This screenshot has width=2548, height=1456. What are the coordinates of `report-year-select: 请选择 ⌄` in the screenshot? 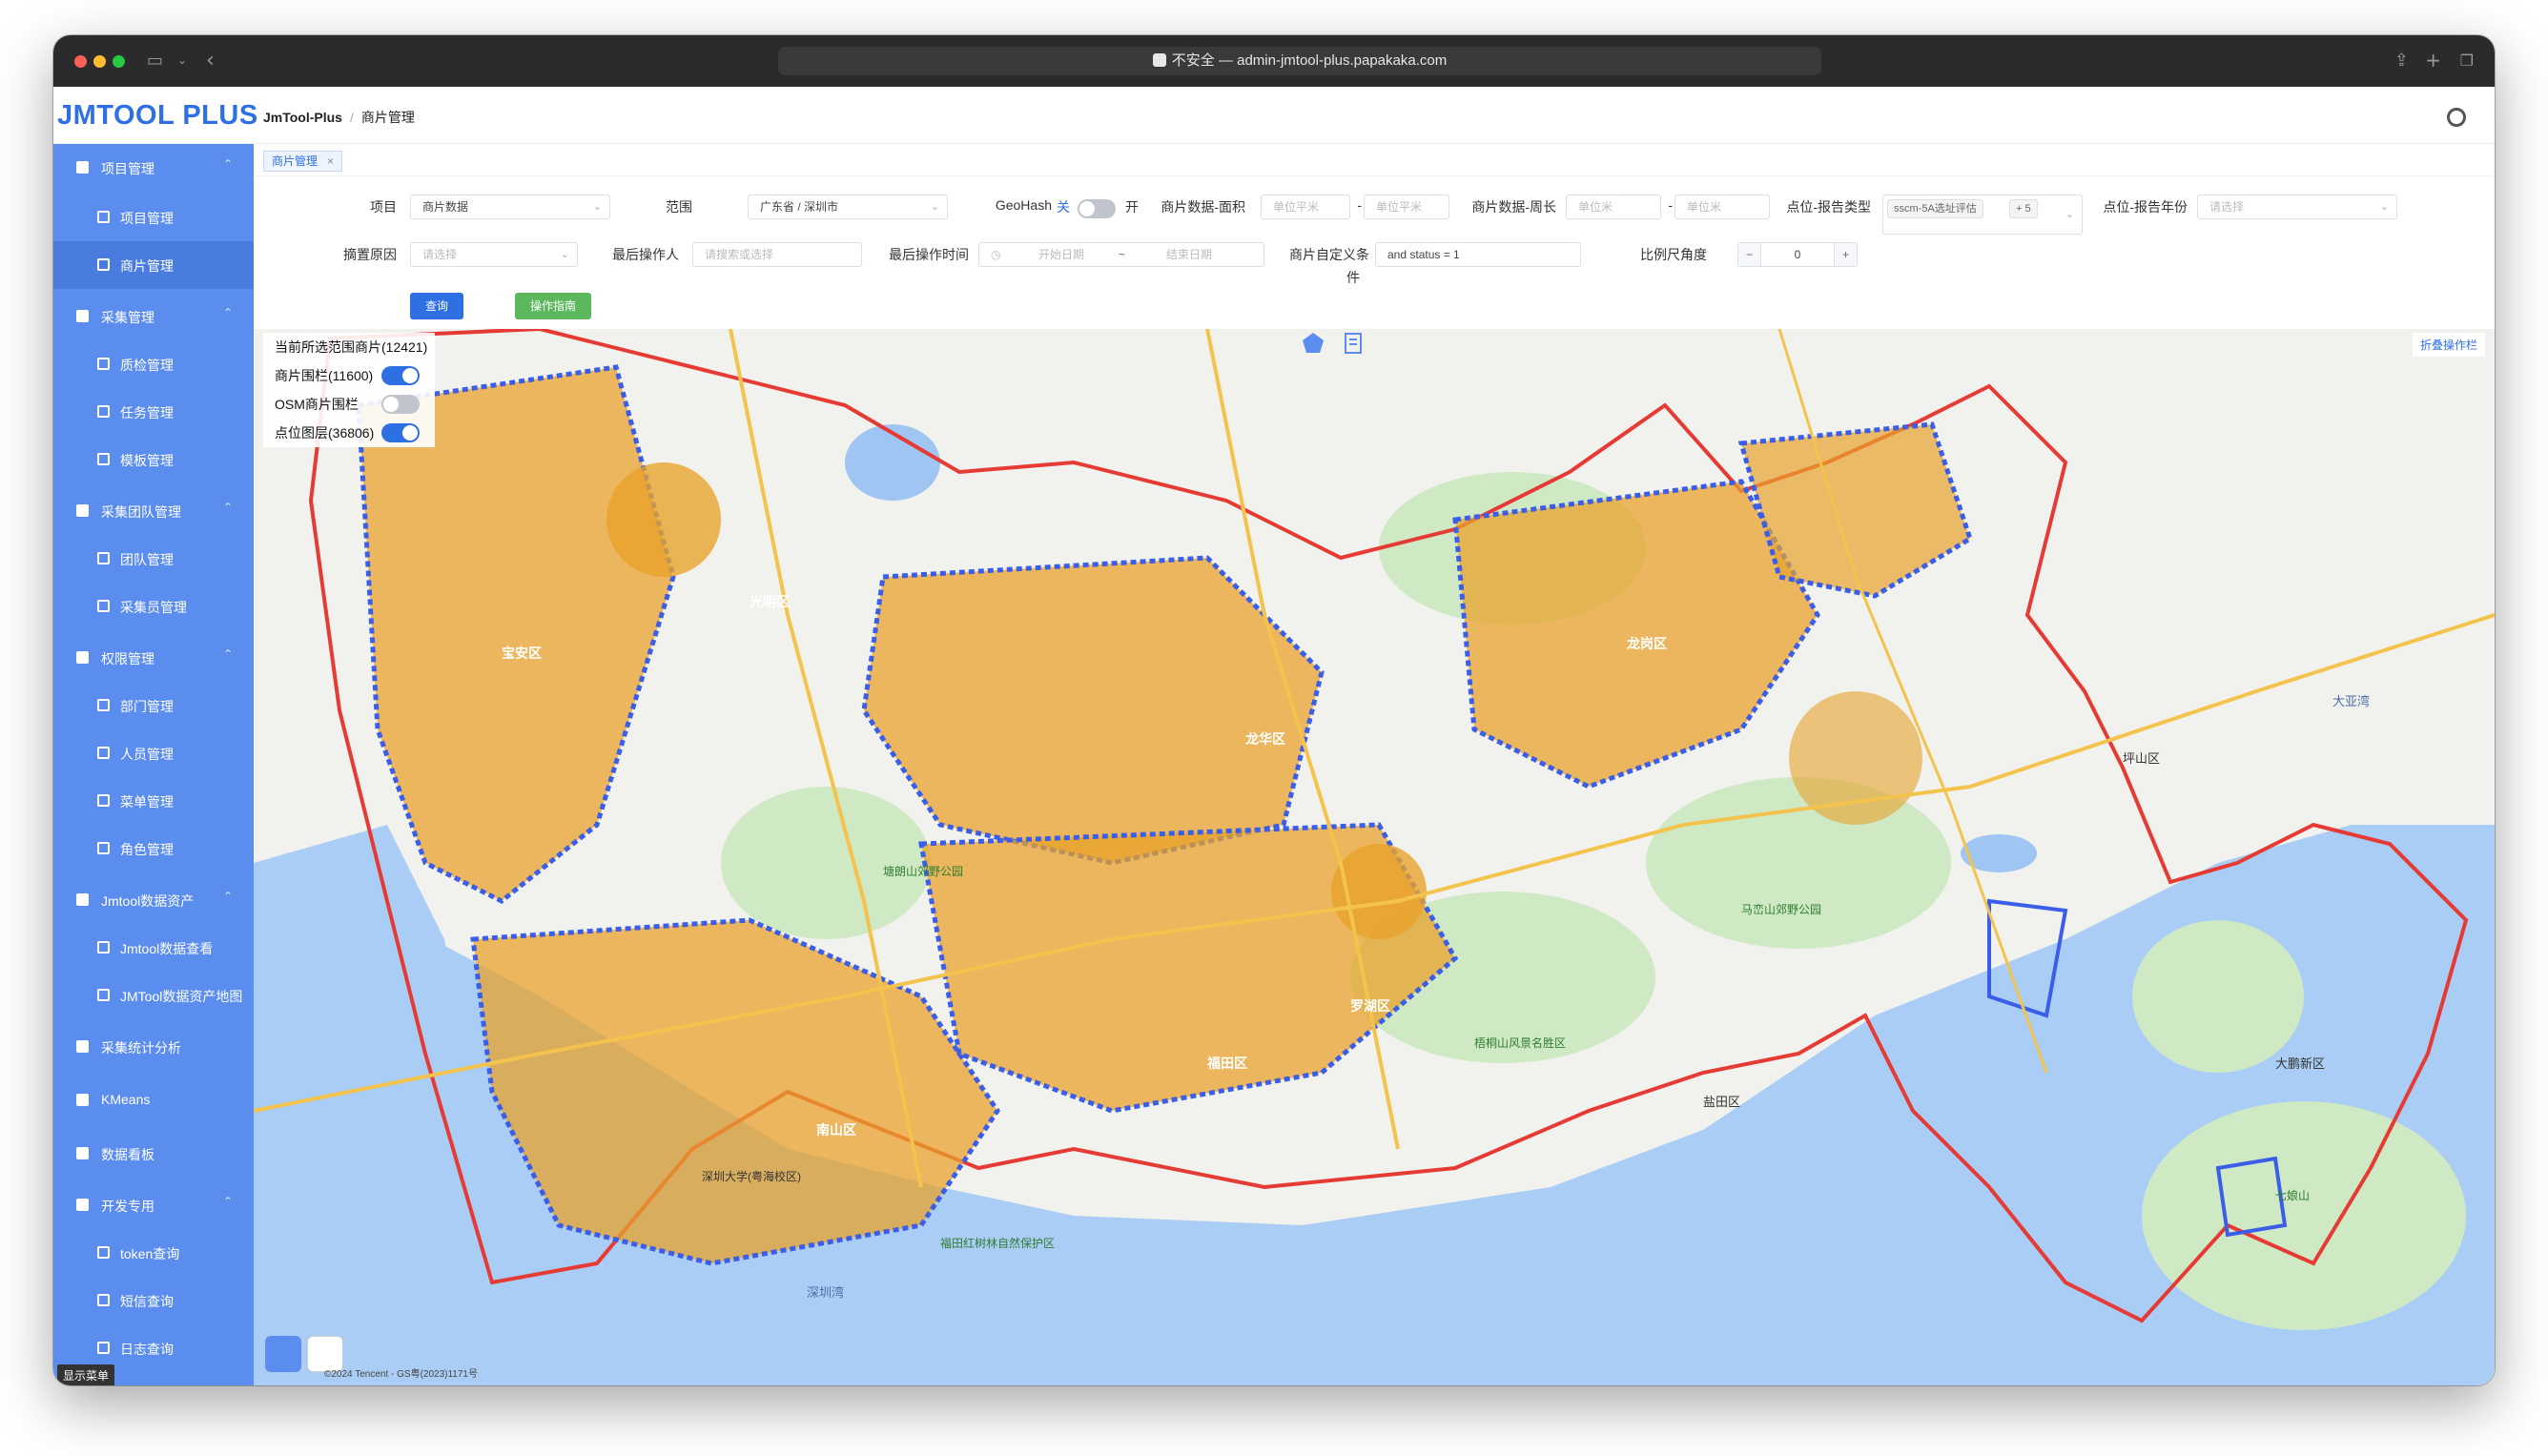 It's located at (2297, 207).